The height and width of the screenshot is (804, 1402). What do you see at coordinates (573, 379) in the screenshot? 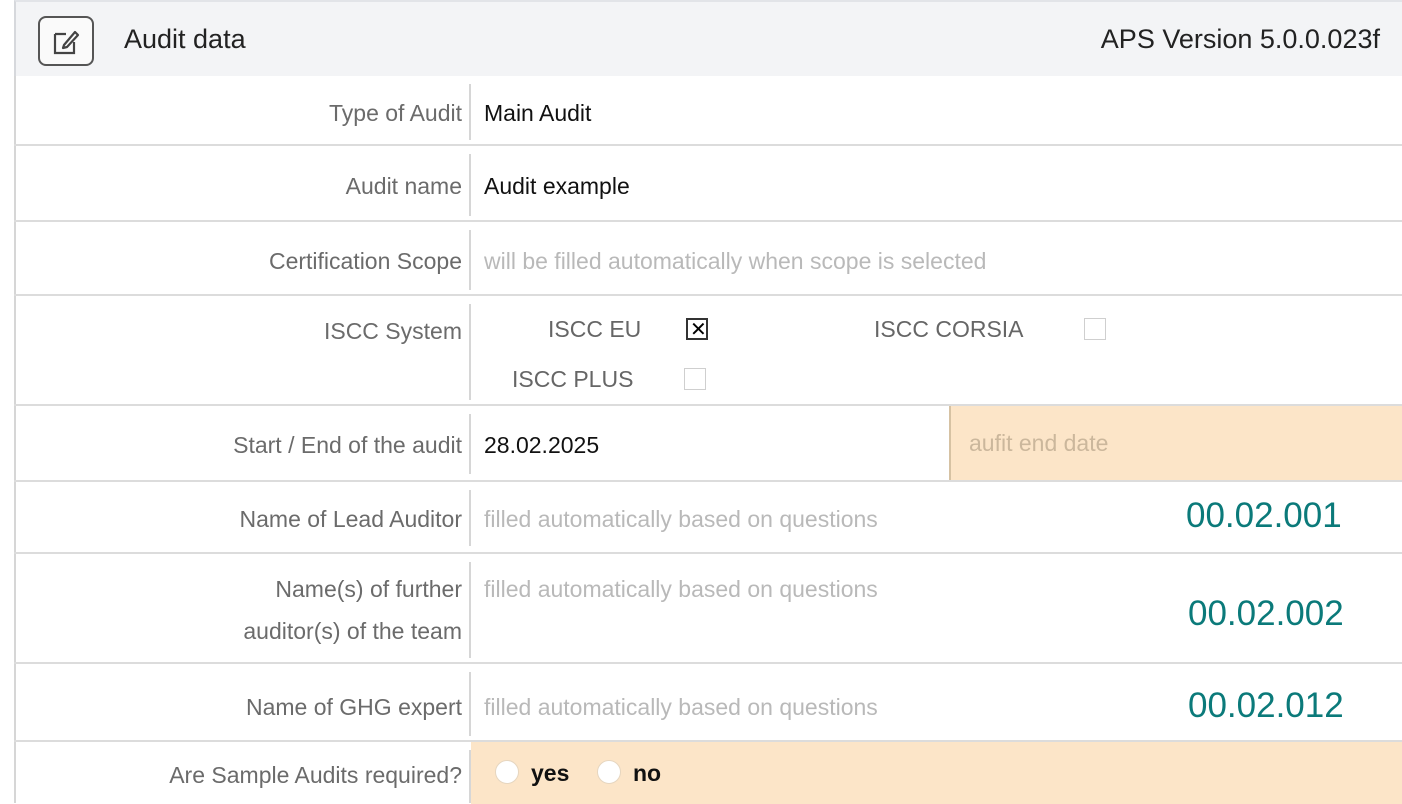
I see `iscc-plus-label: ISCC PLUS` at bounding box center [573, 379].